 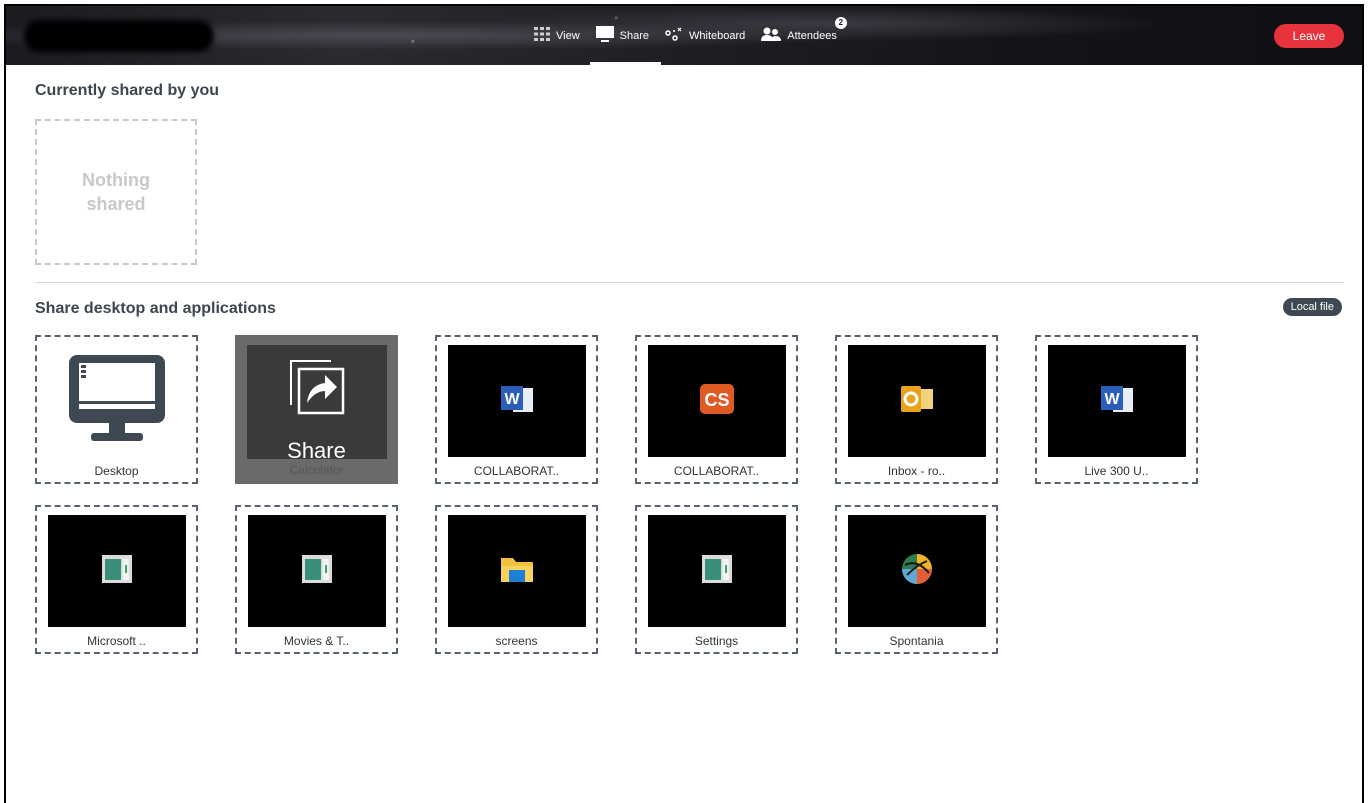 What do you see at coordinates (771, 35) in the screenshot?
I see `people-icon` at bounding box center [771, 35].